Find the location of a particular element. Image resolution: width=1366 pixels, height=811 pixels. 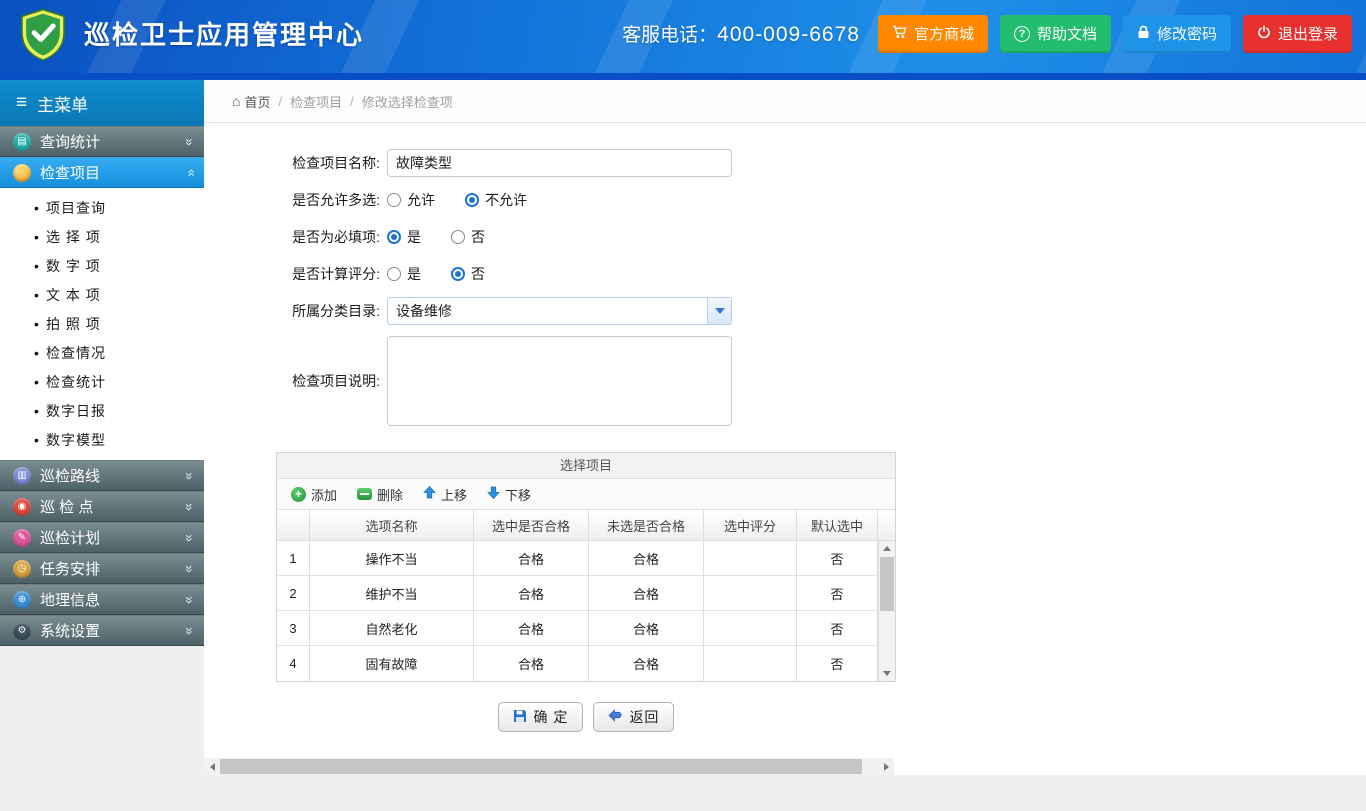

chevron-down-icon: » is located at coordinates (190, 506).